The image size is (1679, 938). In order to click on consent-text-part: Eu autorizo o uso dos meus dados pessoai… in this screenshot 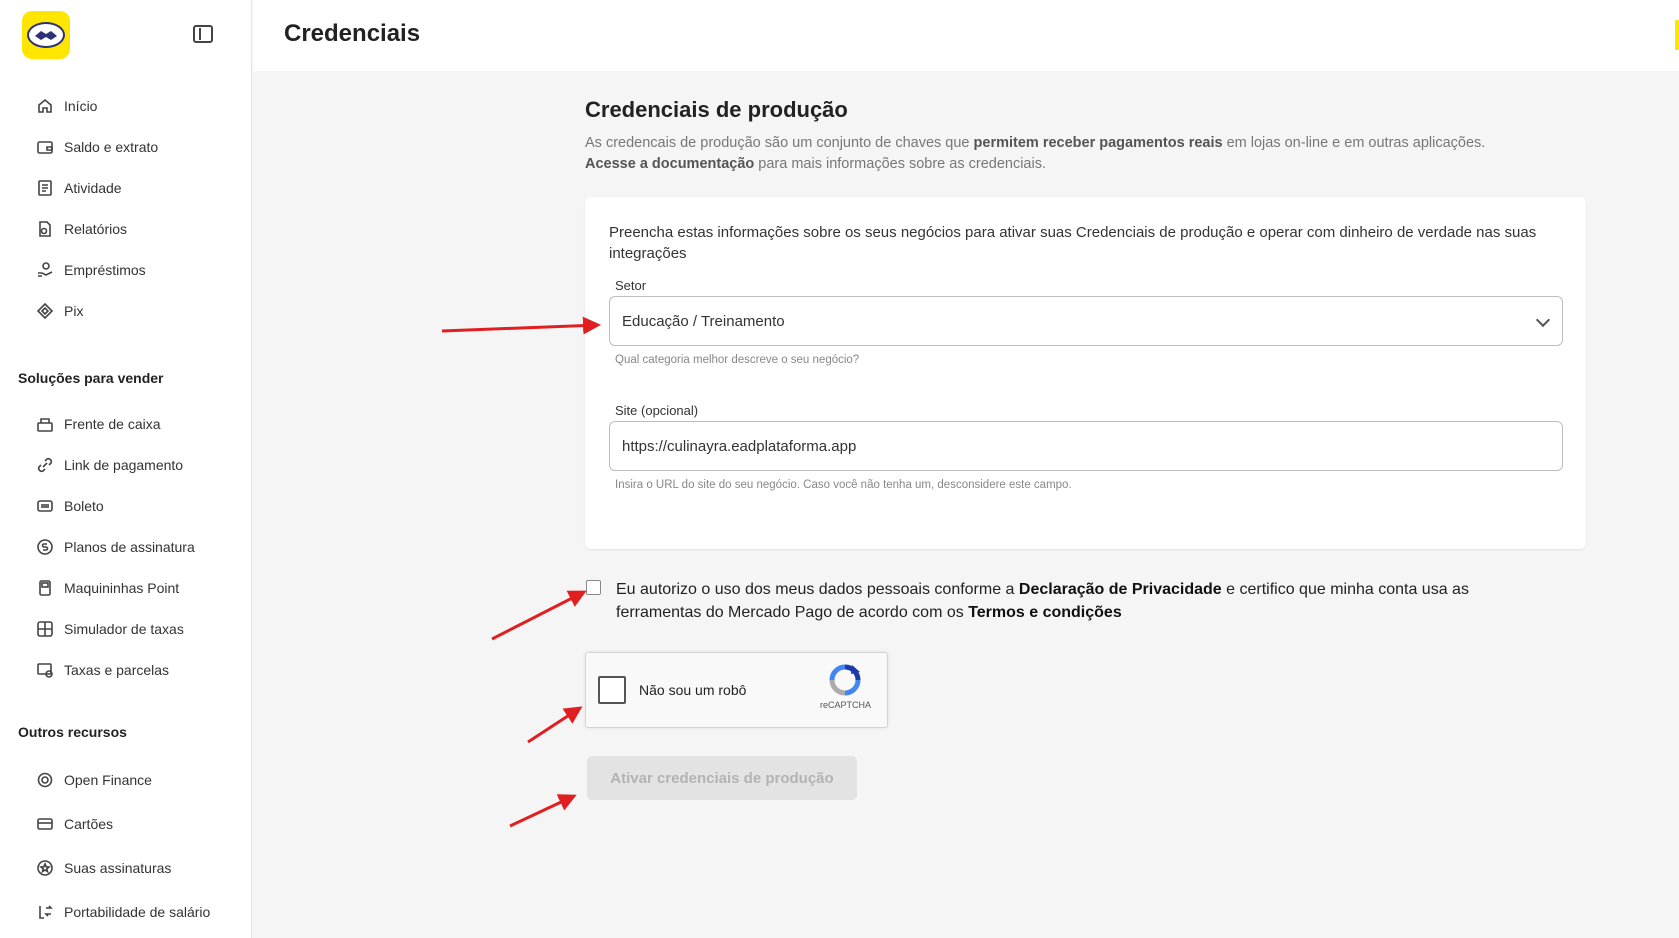, I will do `click(817, 589)`.